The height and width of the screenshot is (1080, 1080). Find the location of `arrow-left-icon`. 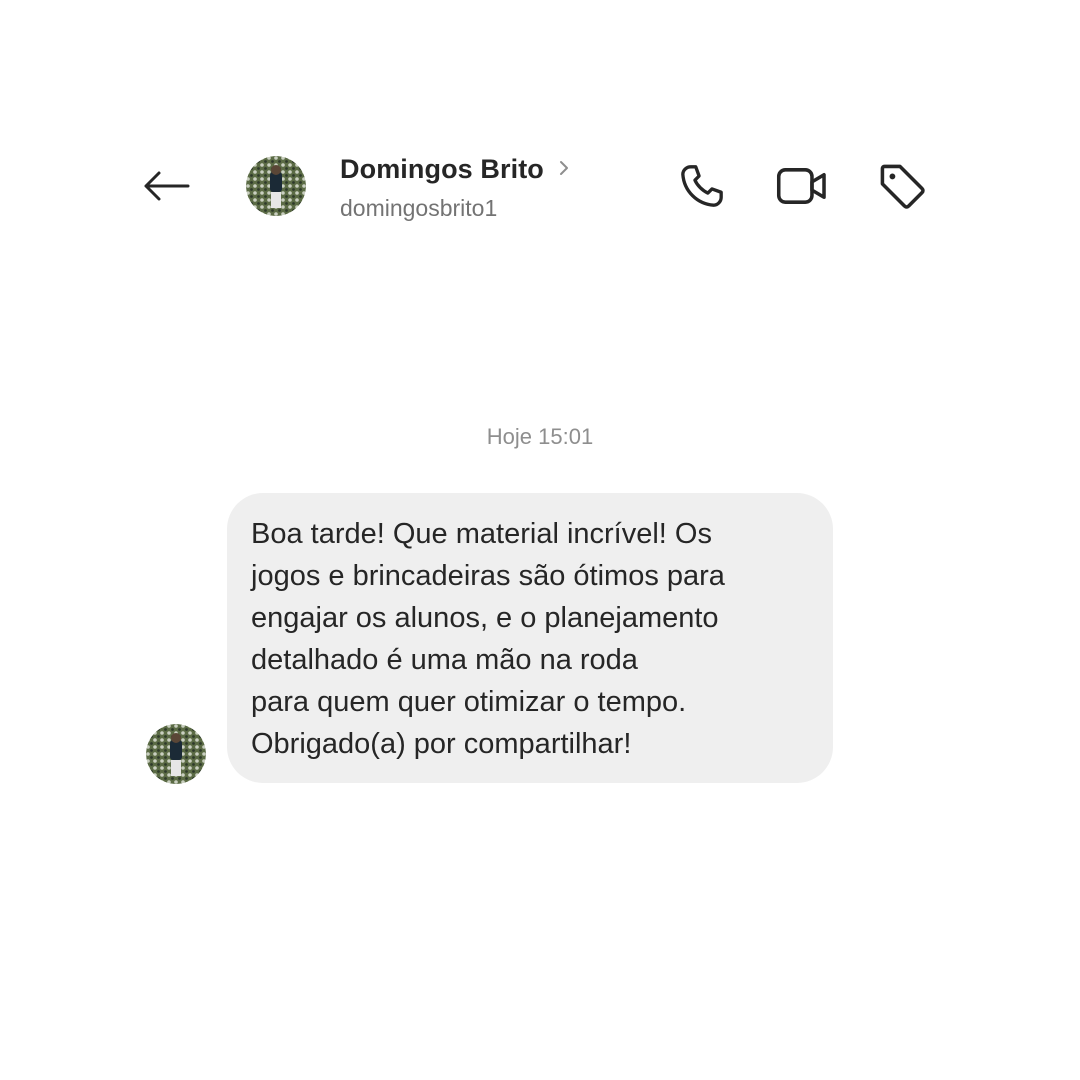

arrow-left-icon is located at coordinates (167, 186).